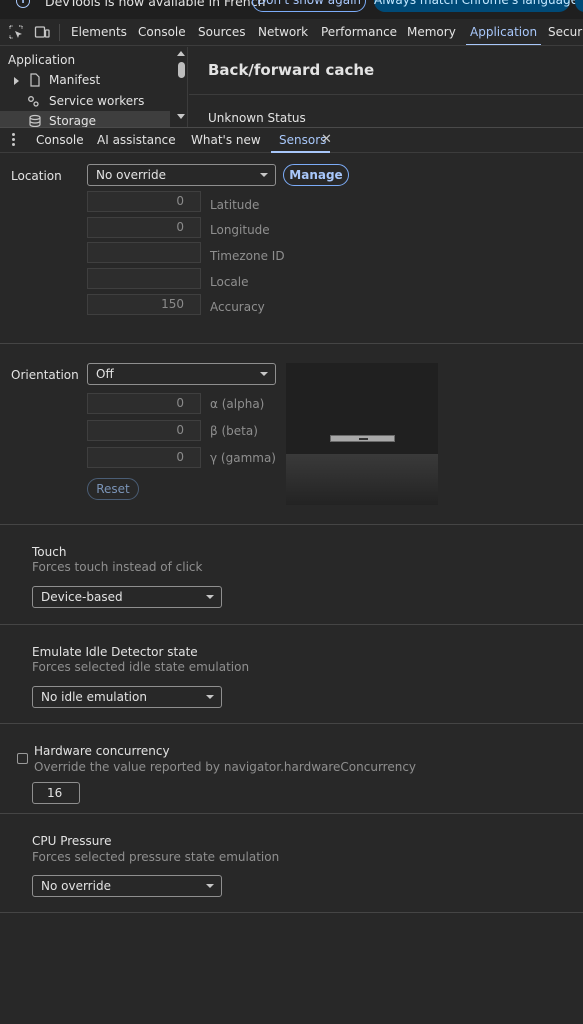 This screenshot has width=583, height=1024. I want to click on longitude-label: Longitude, so click(240, 230).